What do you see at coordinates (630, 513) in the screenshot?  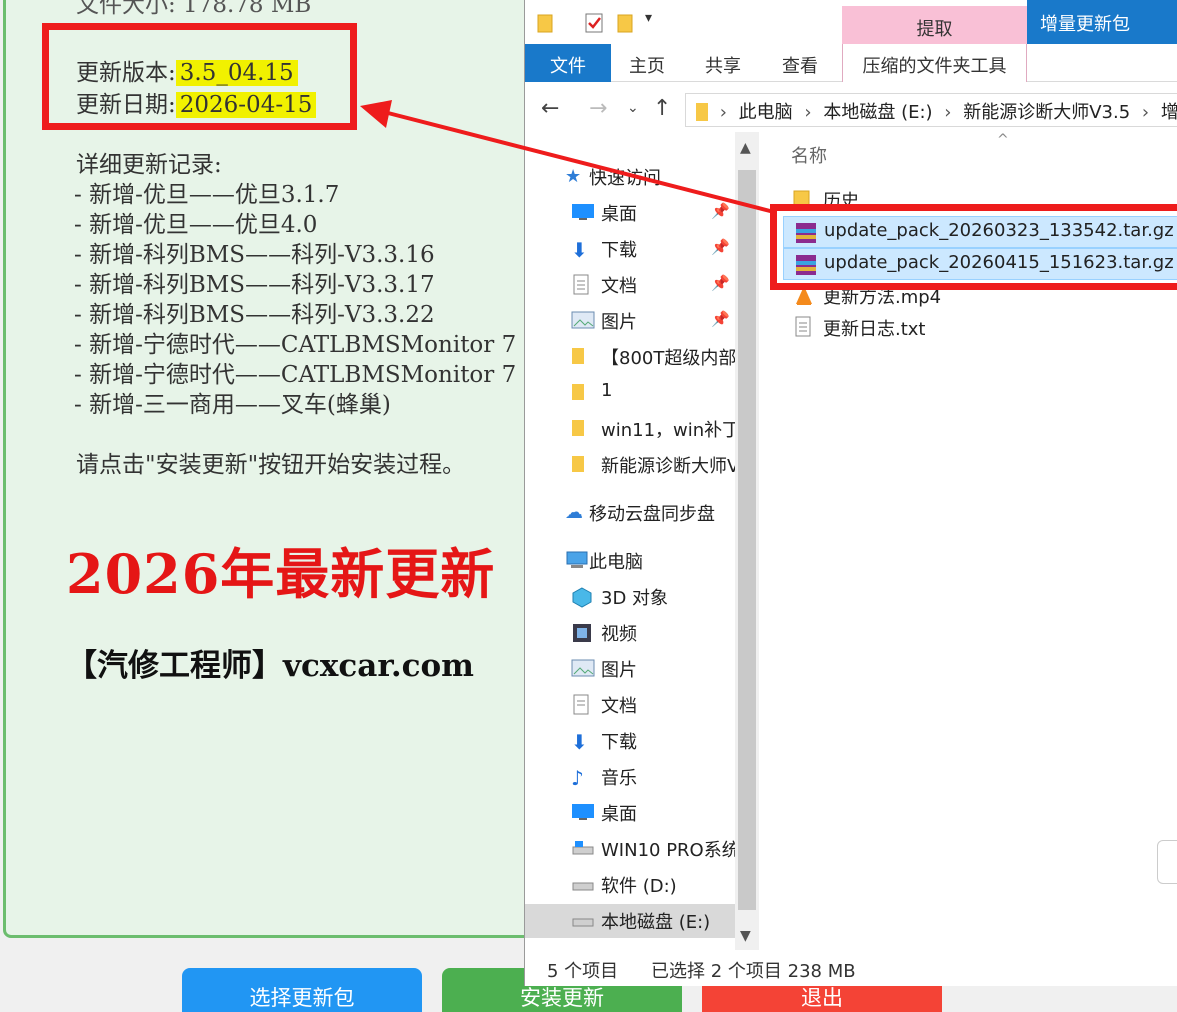 I see `nav-item-cloud-drive: ☁ 移动云盘同步盘` at bounding box center [630, 513].